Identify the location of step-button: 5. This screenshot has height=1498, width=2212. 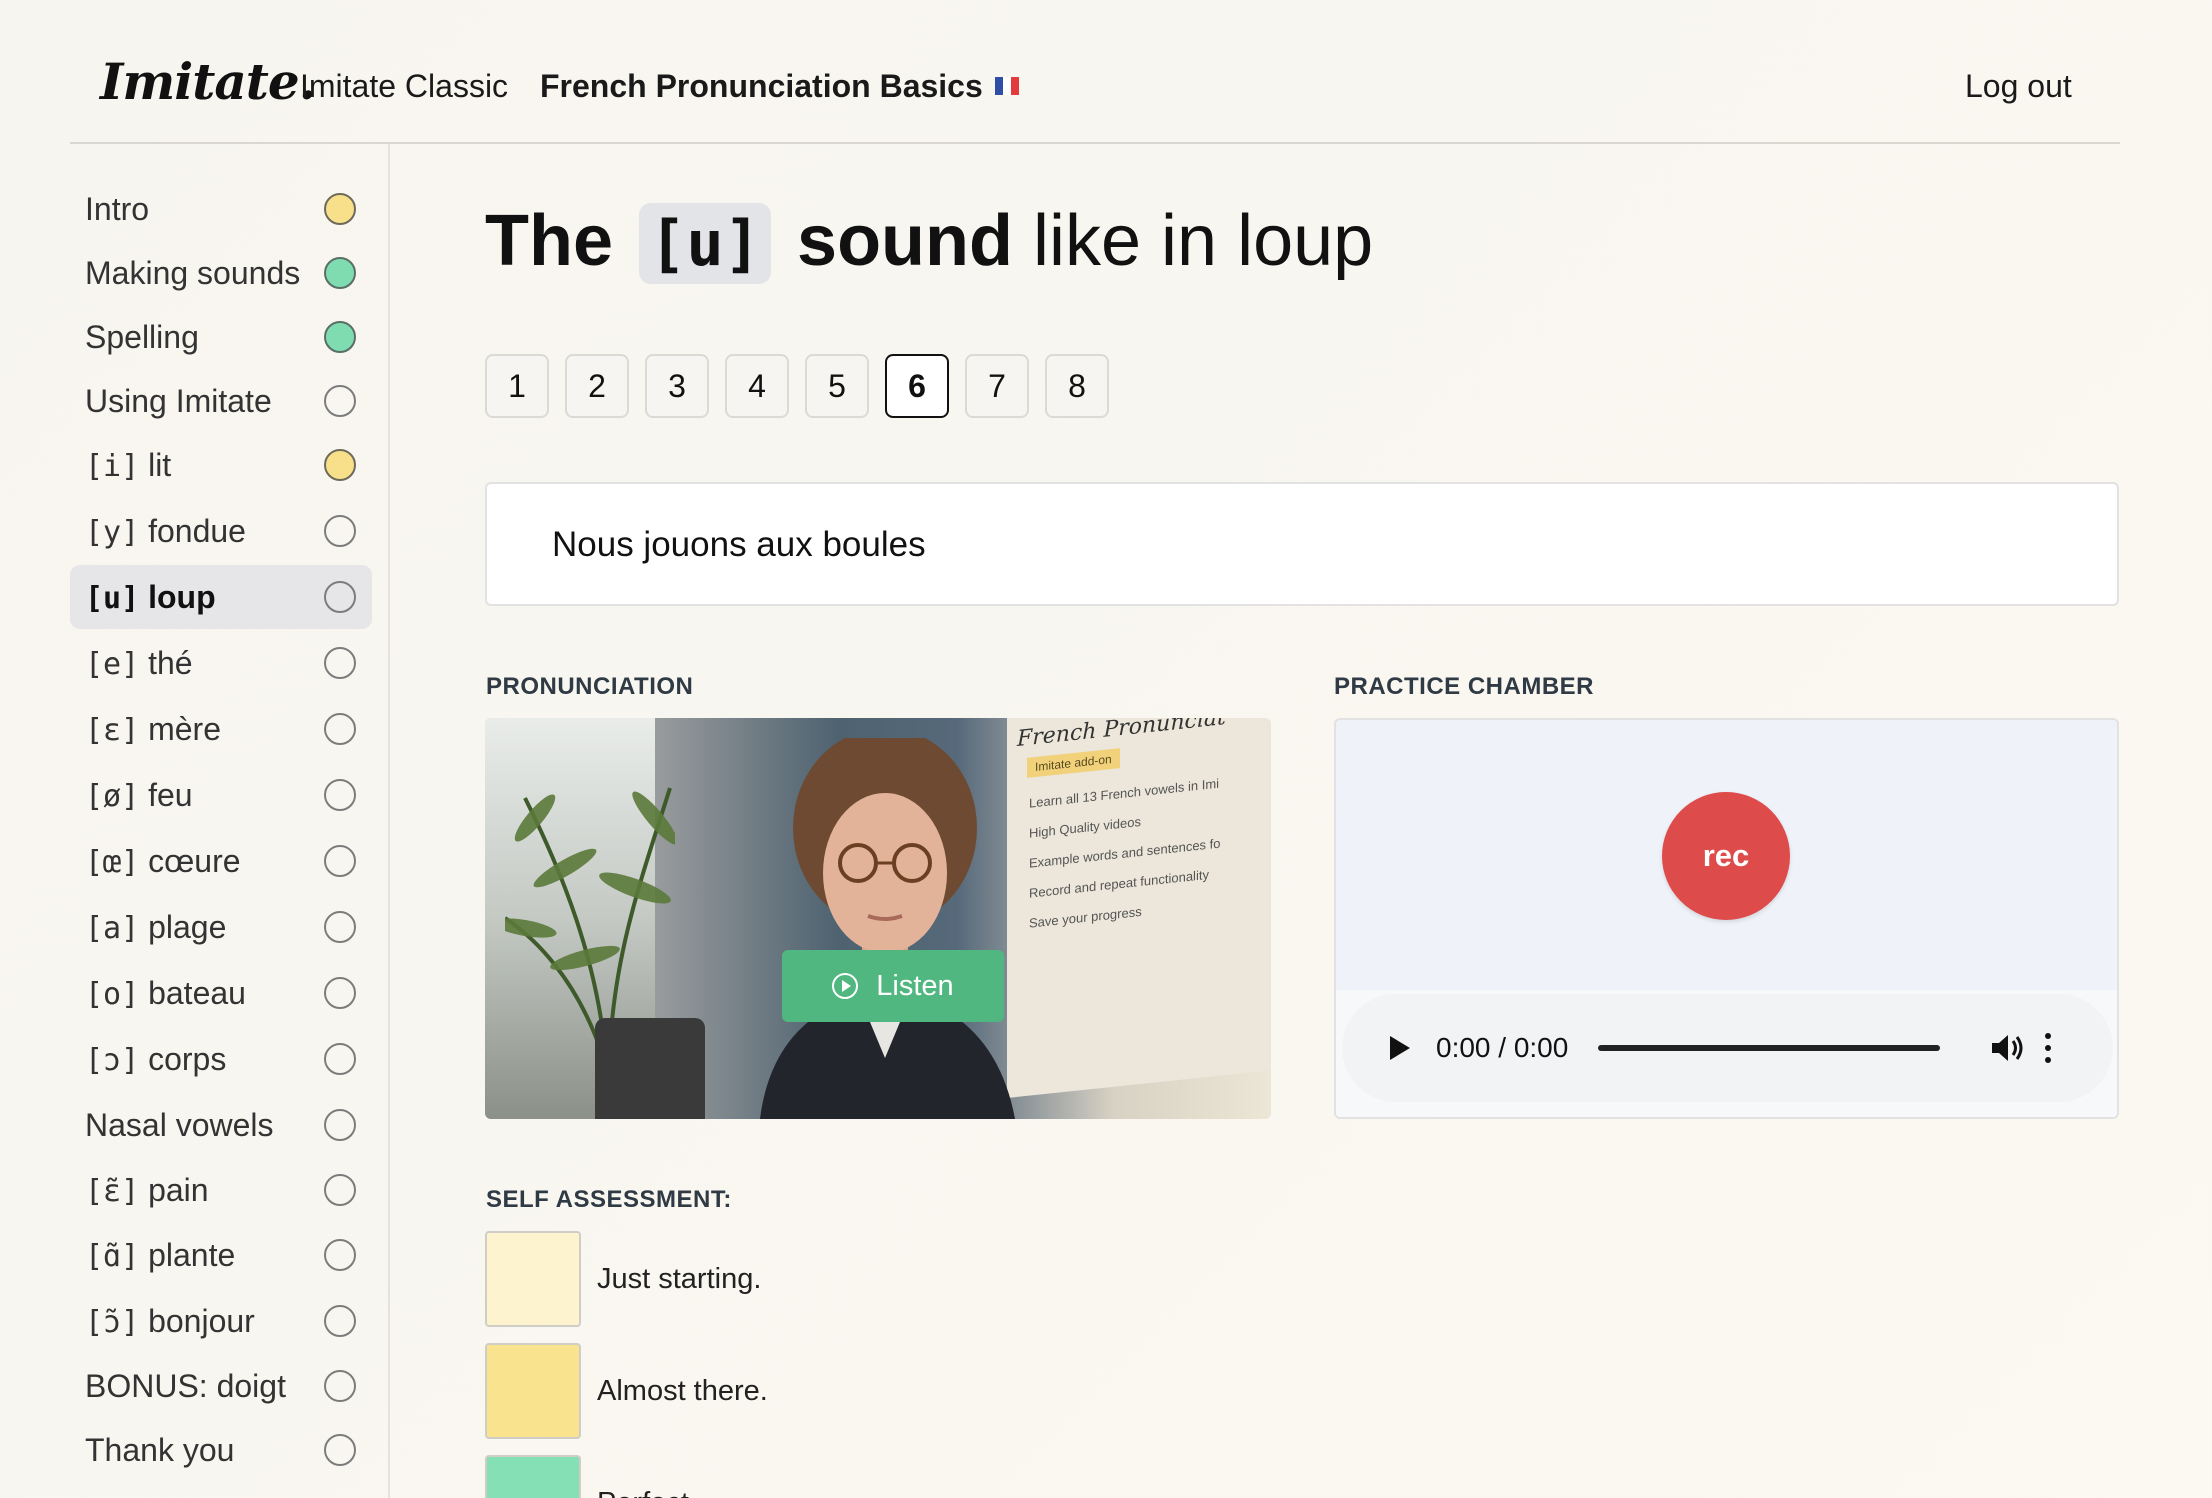
(837, 386).